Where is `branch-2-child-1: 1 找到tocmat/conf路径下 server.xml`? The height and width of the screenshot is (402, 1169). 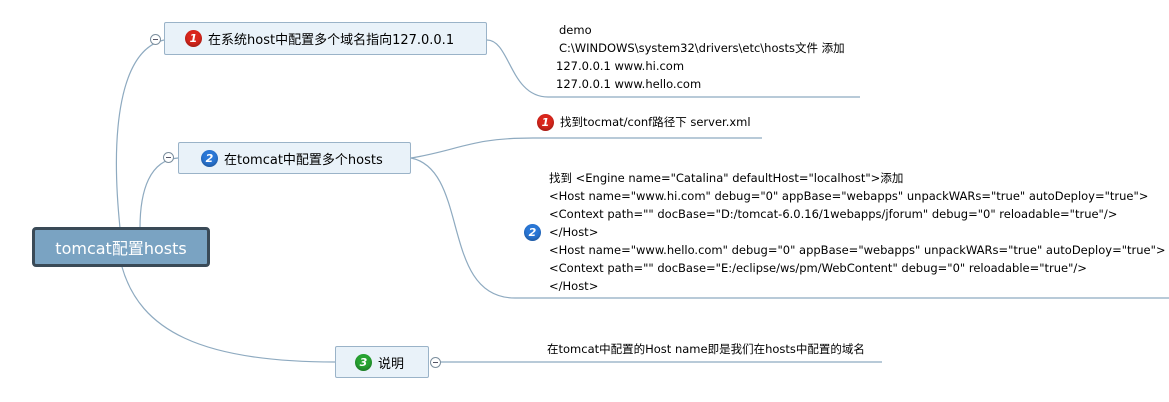 branch-2-child-1: 1 找到tocmat/conf路径下 server.xml is located at coordinates (644, 122).